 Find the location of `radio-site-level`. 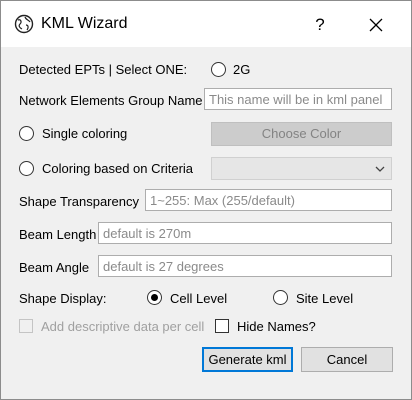

radio-site-level is located at coordinates (280, 297).